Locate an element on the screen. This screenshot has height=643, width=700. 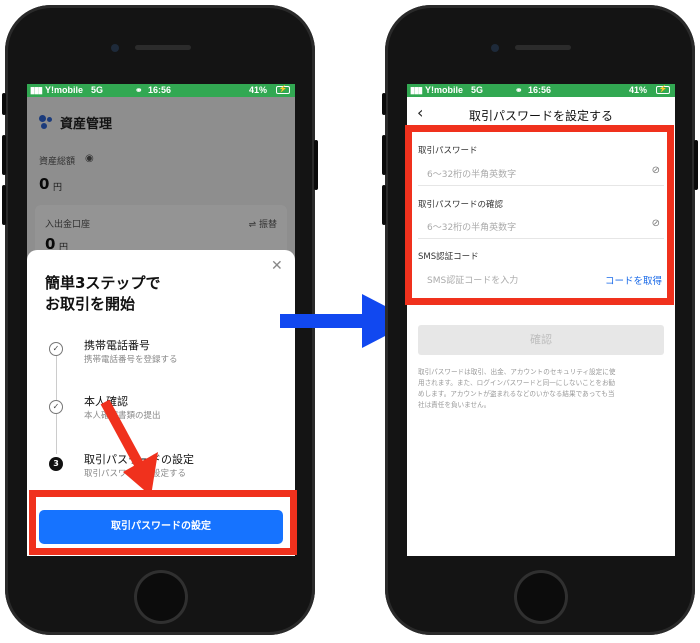
front-camera is located at coordinates (495, 48).